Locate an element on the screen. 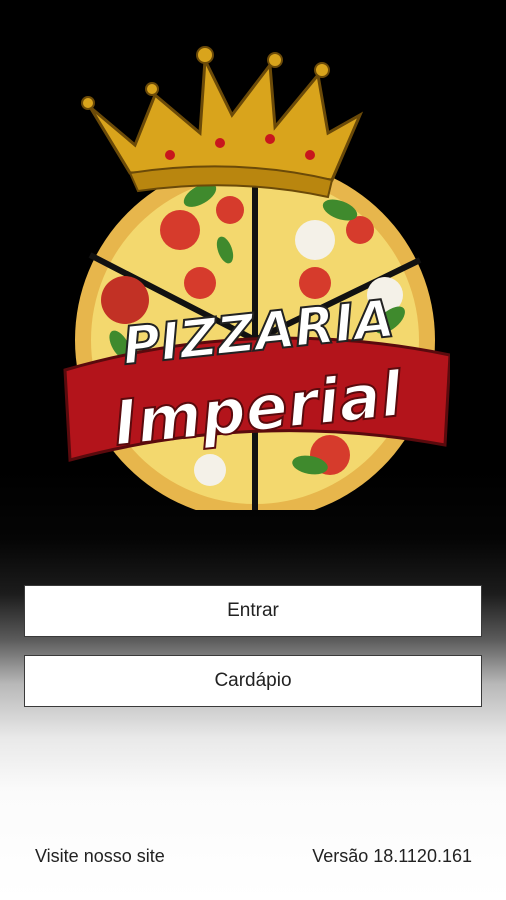 This screenshot has height=900, width=506. visit-site-link: Visite nosso site is located at coordinates (100, 856).